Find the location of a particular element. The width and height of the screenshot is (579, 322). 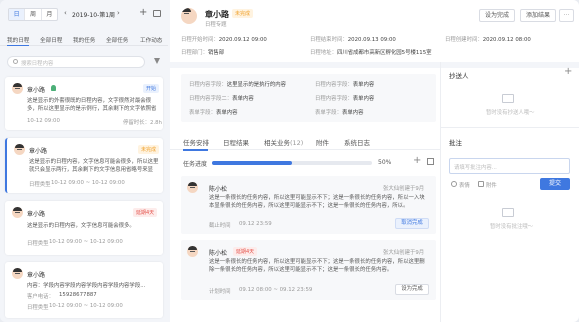

tab-my-tasks: 我的任务 is located at coordinates (84, 40).